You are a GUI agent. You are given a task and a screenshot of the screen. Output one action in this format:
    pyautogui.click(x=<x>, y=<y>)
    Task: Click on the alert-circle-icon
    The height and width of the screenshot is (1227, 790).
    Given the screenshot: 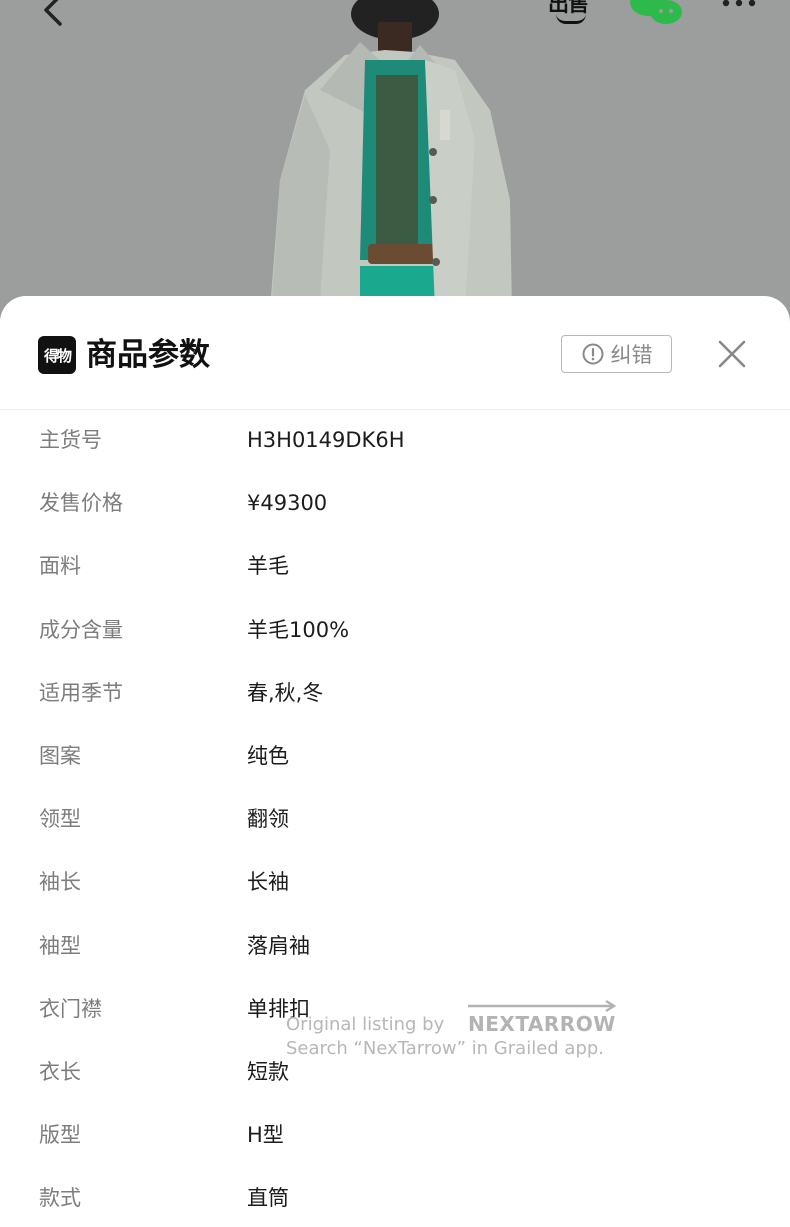 What is the action you would take?
    pyautogui.click(x=592, y=354)
    